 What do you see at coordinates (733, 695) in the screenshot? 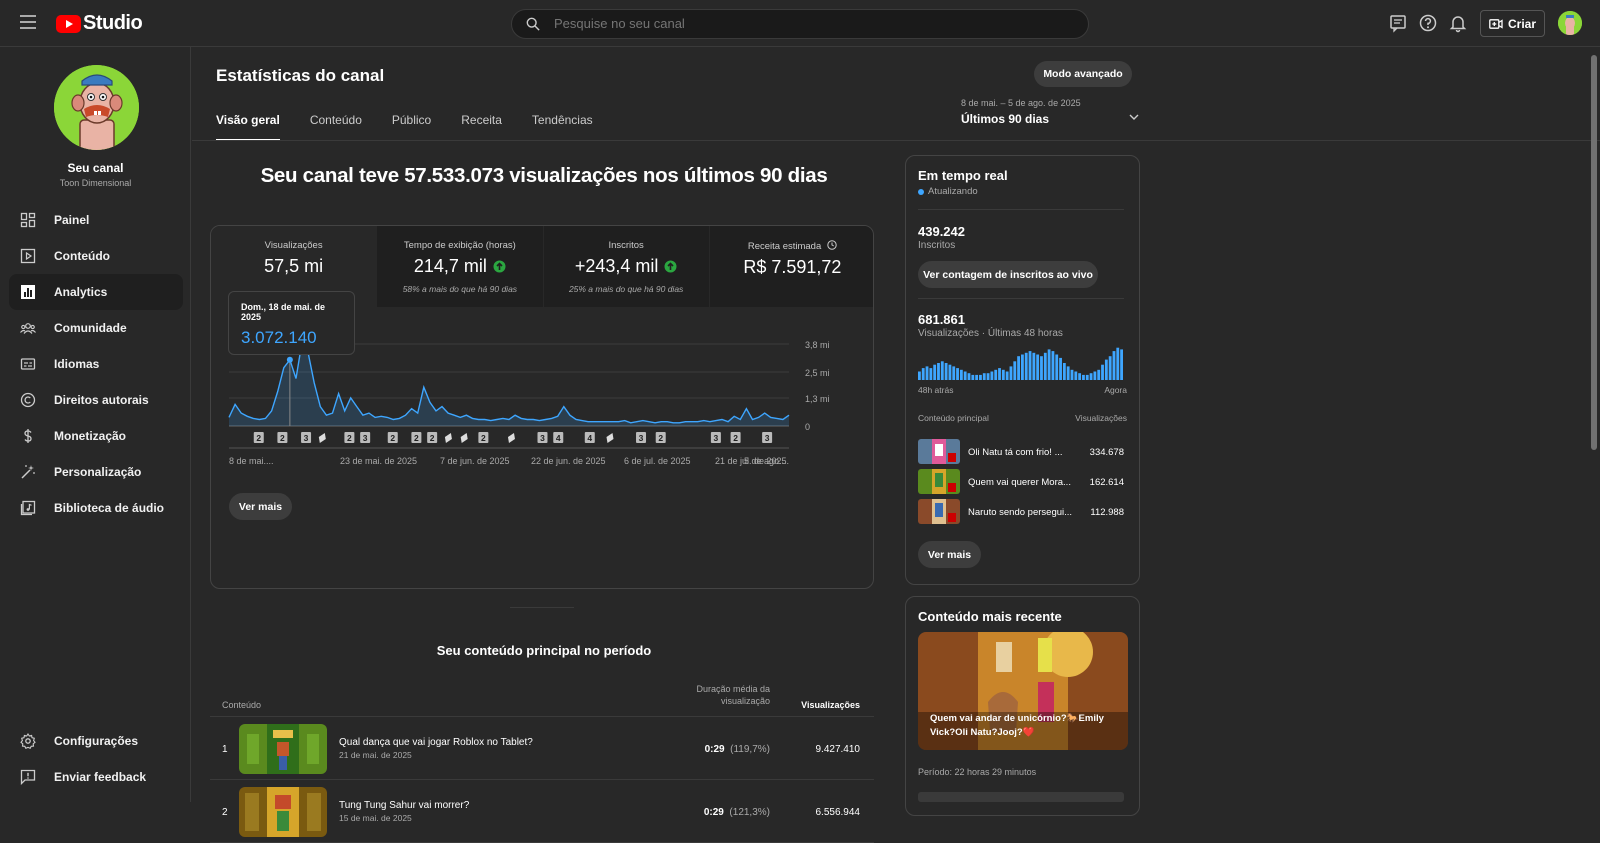
I see `column-duration: Duração média da visualização` at bounding box center [733, 695].